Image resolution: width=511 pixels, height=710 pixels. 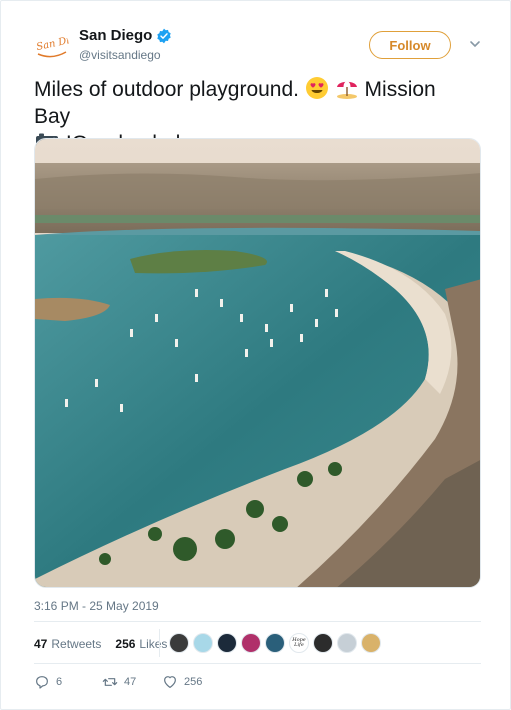 I want to click on reply-button: 6, so click(x=68, y=682).